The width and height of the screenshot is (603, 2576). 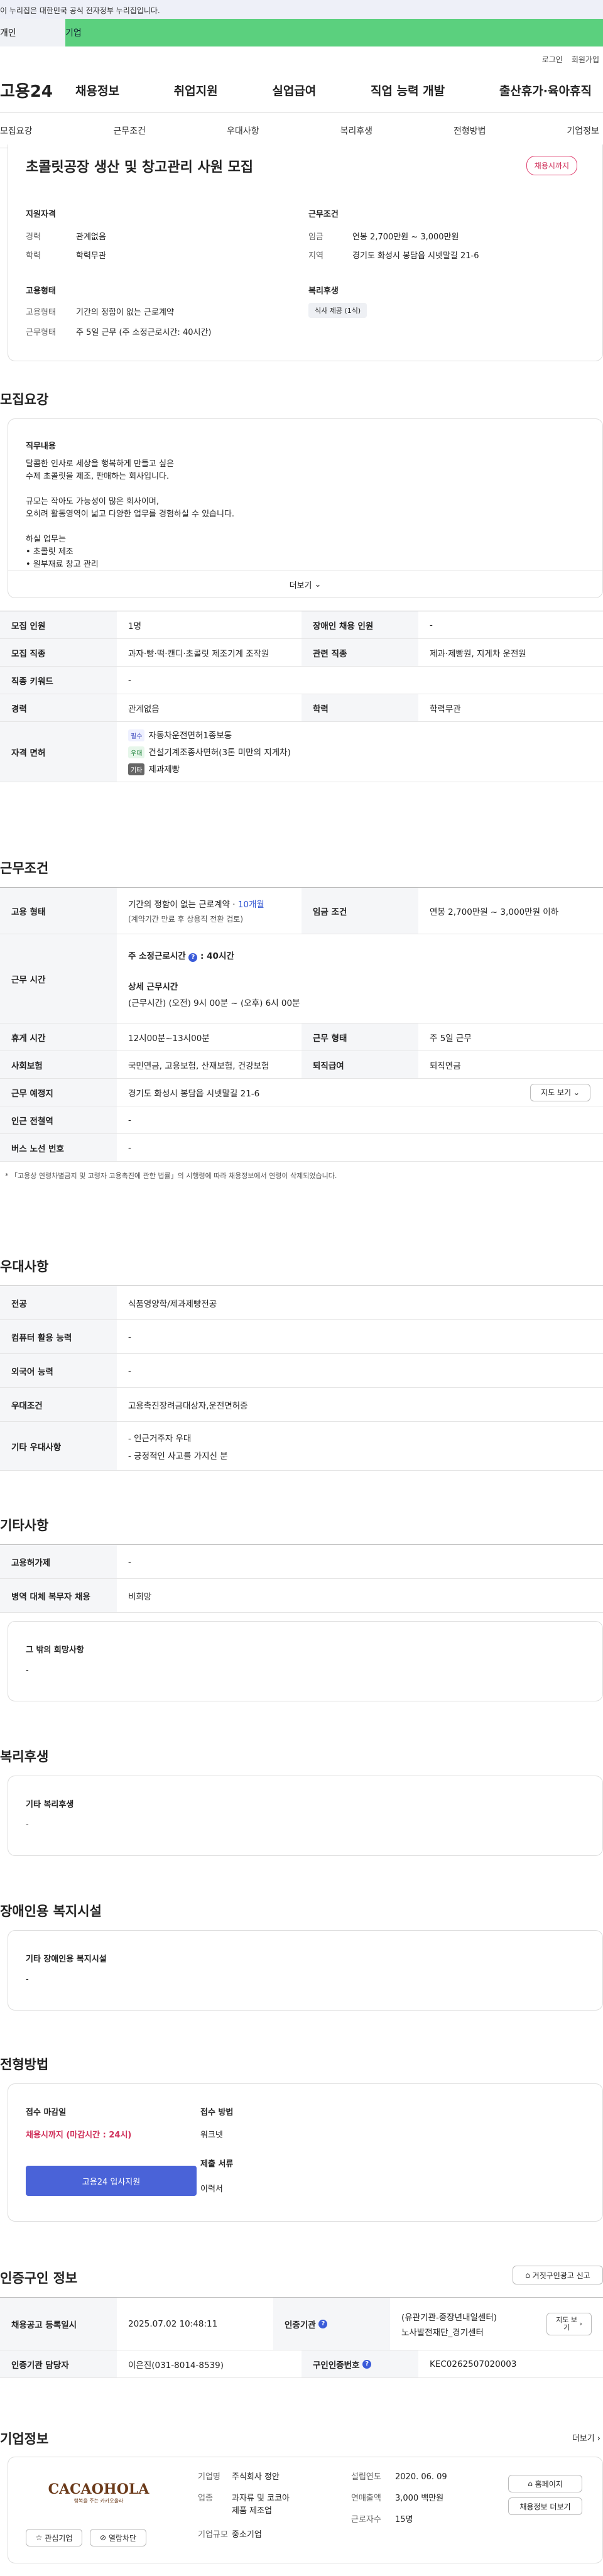 I want to click on disab-card-value: -, so click(x=28, y=1979).